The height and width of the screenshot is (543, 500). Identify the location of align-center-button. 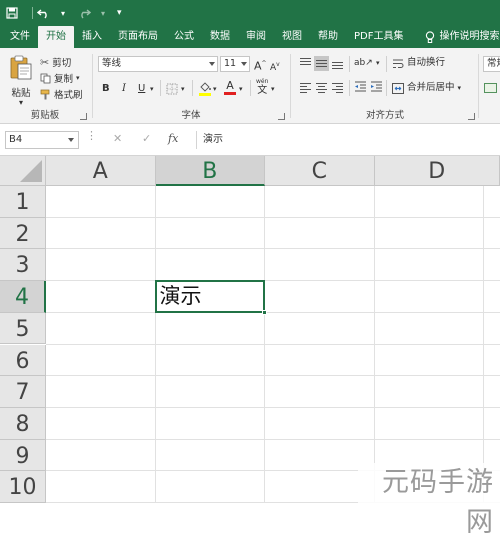
(321, 87).